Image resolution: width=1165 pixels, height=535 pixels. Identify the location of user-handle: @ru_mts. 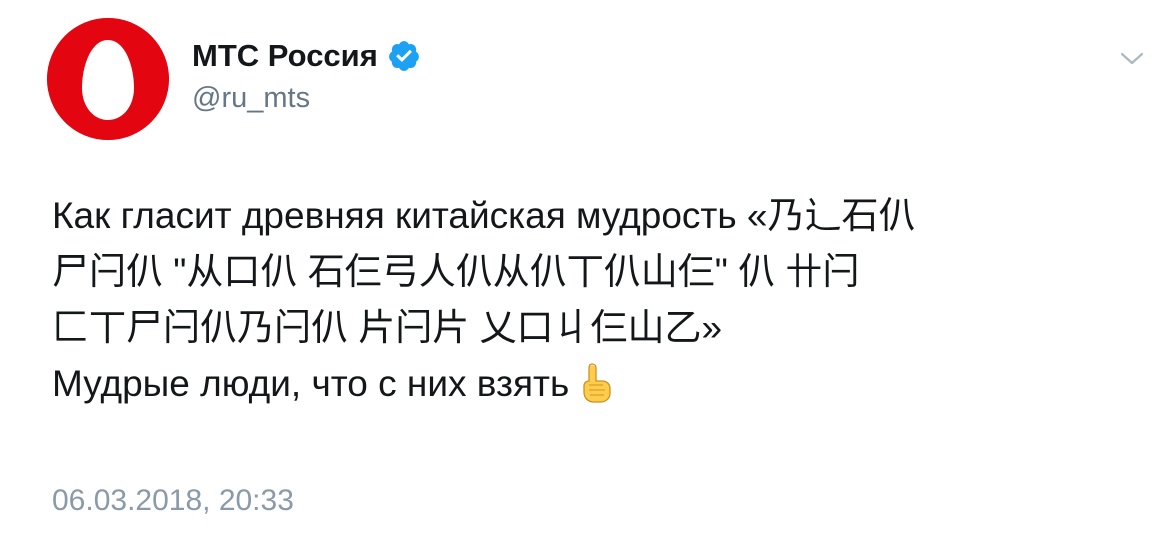
(251, 98).